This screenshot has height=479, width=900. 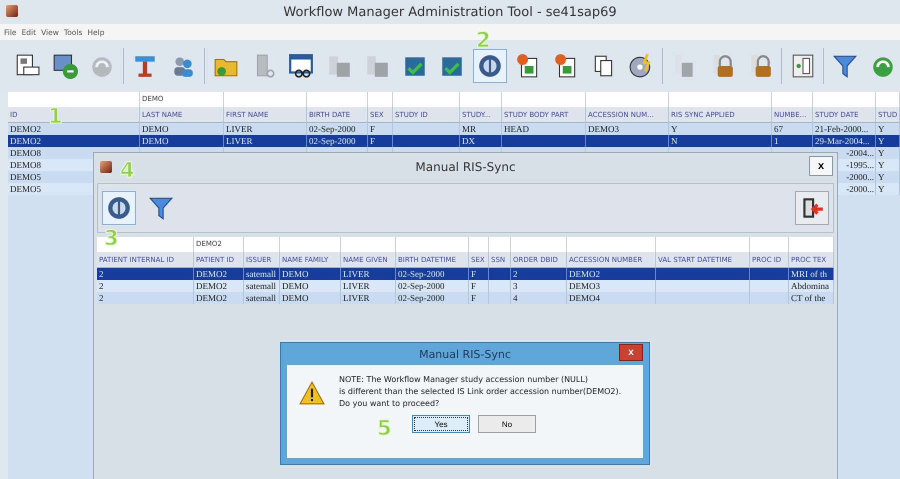 I want to click on step-number: 3, so click(x=111, y=238).